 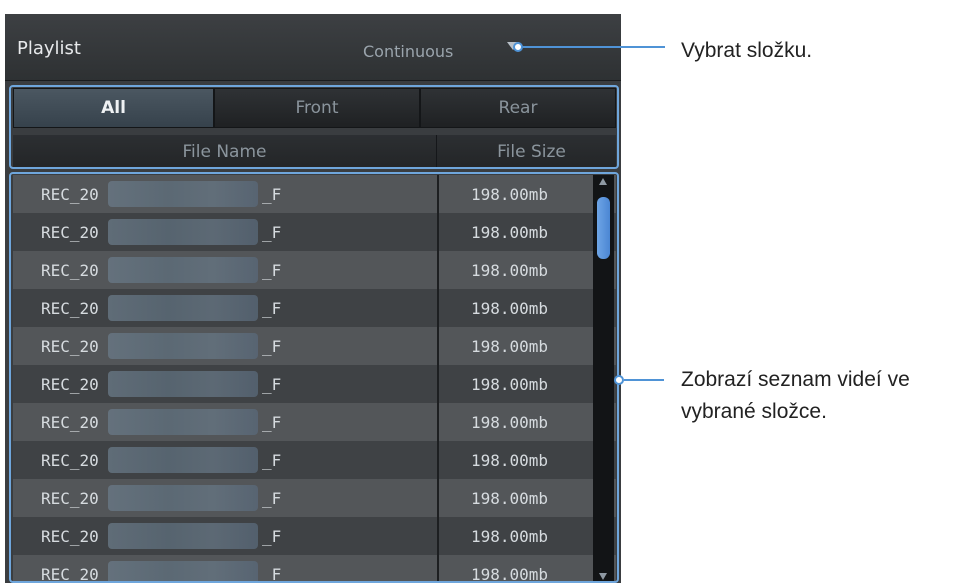 I want to click on folder-tabs: All Front Rear, so click(x=314, y=108).